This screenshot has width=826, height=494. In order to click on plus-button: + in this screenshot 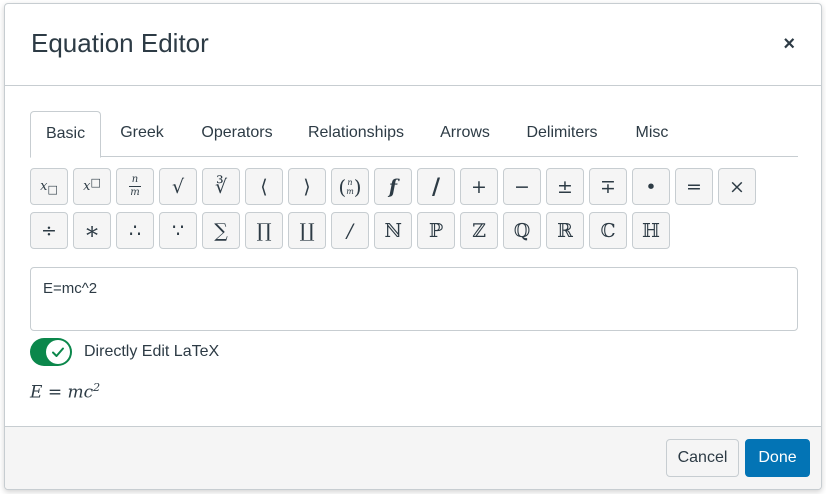, I will do `click(479, 186)`.